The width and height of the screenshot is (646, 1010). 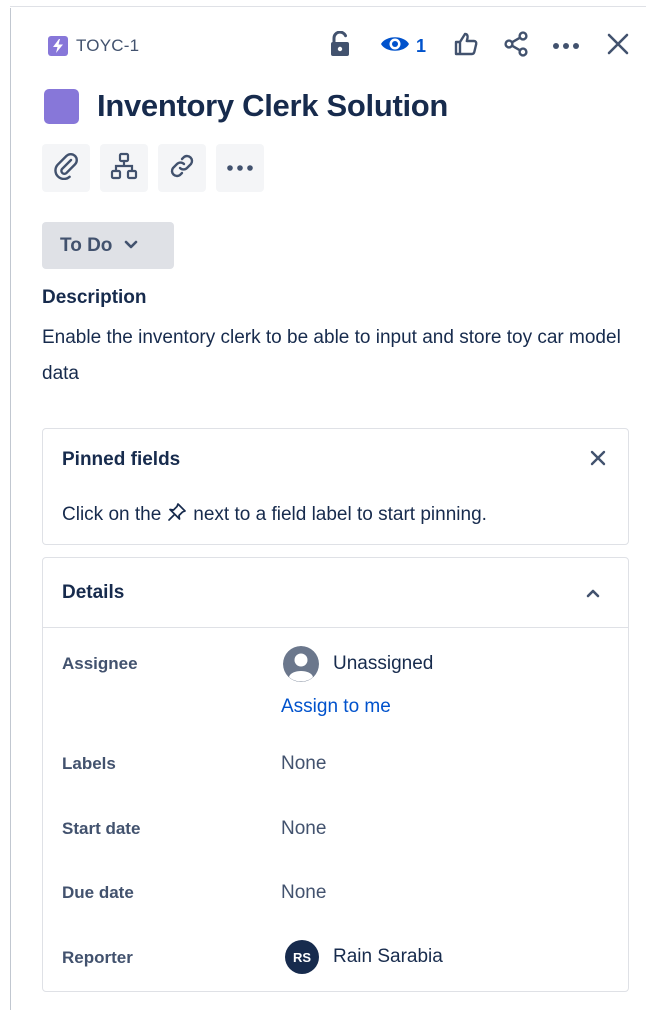 I want to click on pin-icon, so click(x=177, y=515).